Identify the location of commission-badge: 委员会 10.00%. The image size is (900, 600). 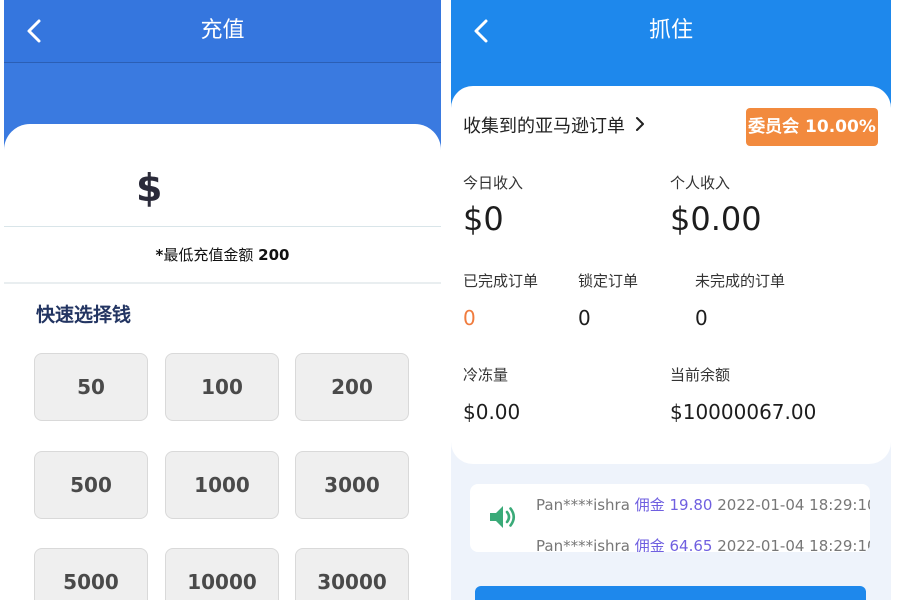
(812, 127).